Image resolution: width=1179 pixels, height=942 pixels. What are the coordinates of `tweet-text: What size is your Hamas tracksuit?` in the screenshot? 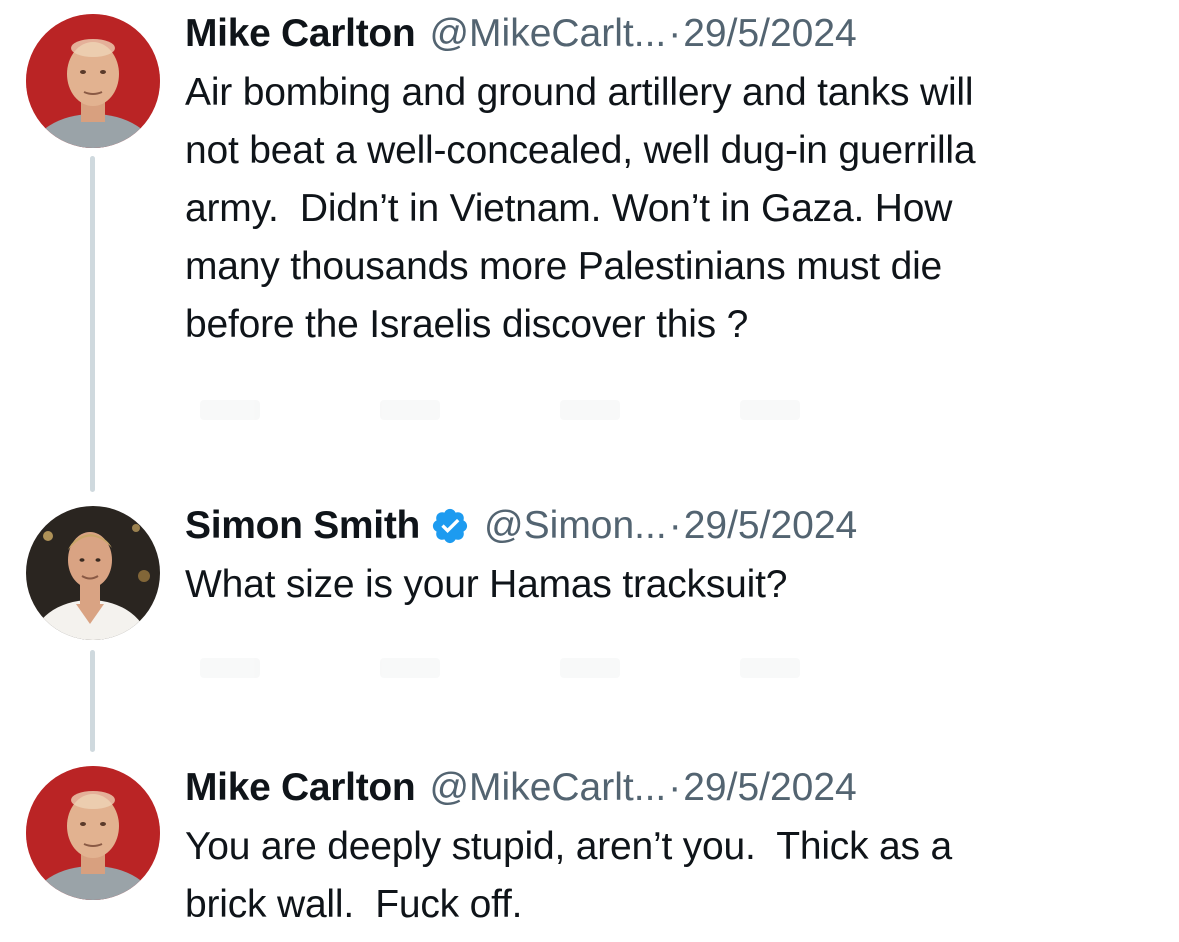 It's located at (486, 584).